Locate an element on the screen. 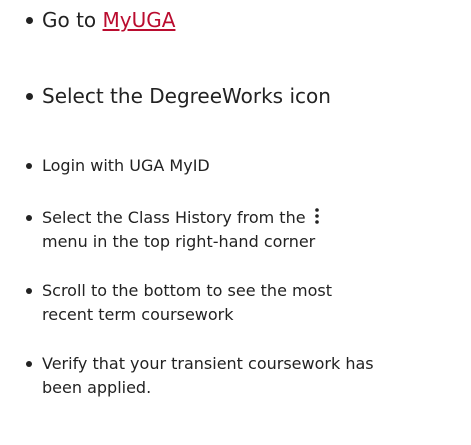 The width and height of the screenshot is (471, 445). step-login: Login with UGA MyID is located at coordinates (240, 166).